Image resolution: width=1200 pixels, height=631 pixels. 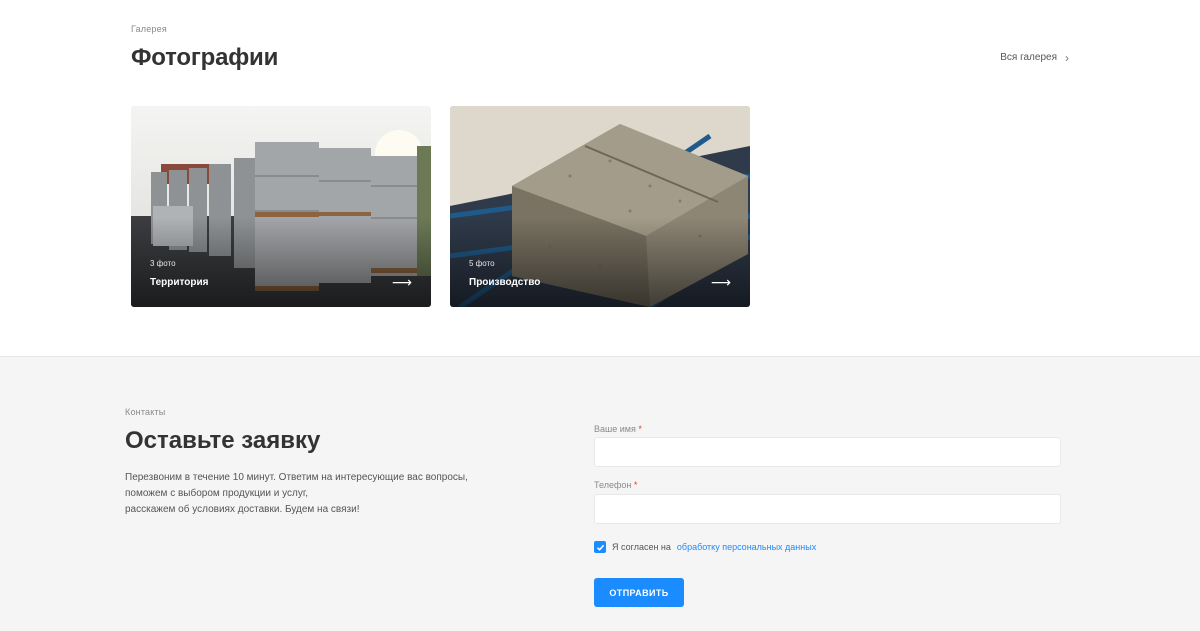 What do you see at coordinates (641, 547) in the screenshot?
I see `consent-text: Я согласен на` at bounding box center [641, 547].